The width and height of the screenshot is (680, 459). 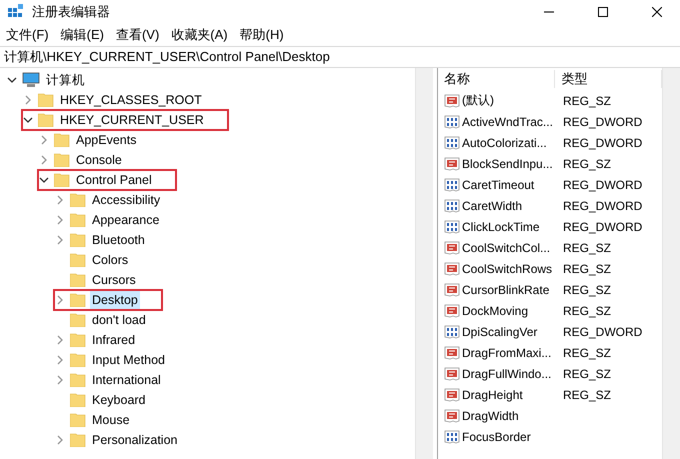 I want to click on registry-app-icon, so click(x=16, y=12).